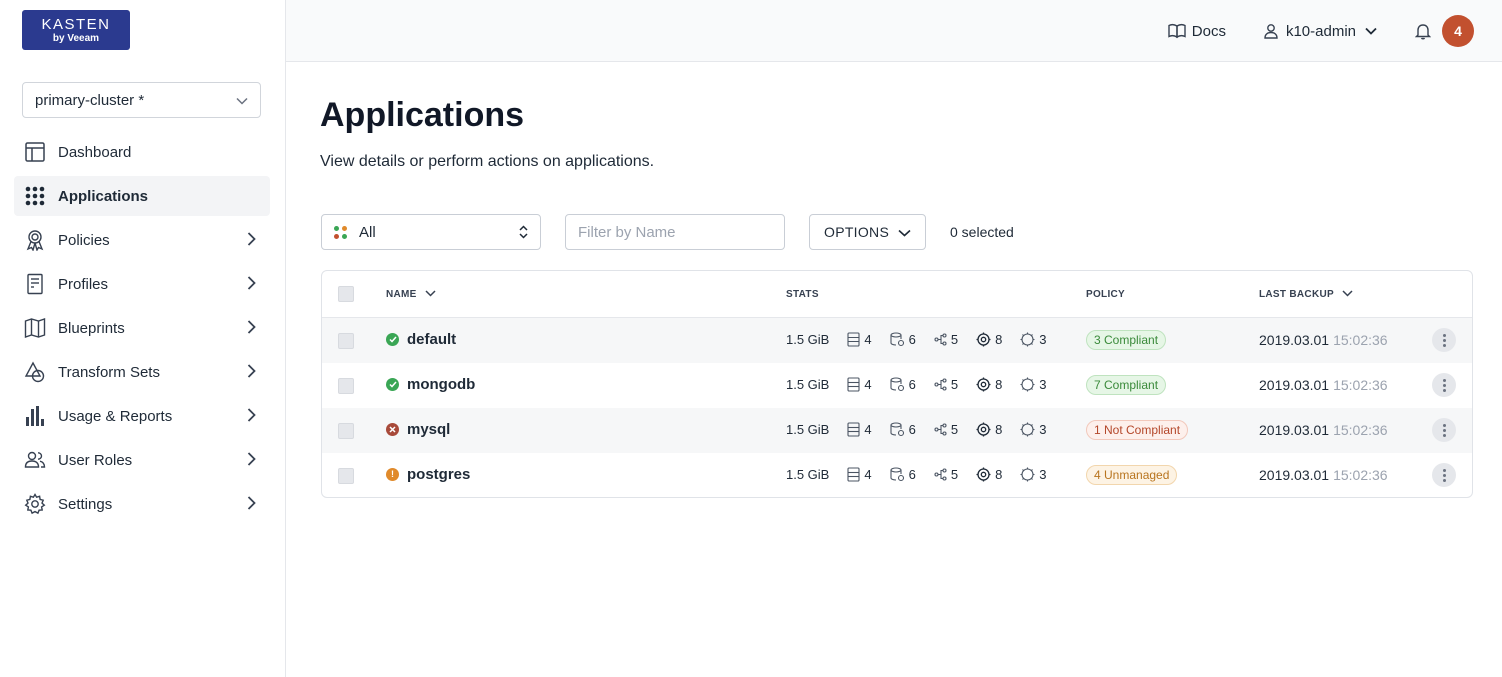  I want to click on policy-status-badge: 4 Unmanaged, so click(1132, 475).